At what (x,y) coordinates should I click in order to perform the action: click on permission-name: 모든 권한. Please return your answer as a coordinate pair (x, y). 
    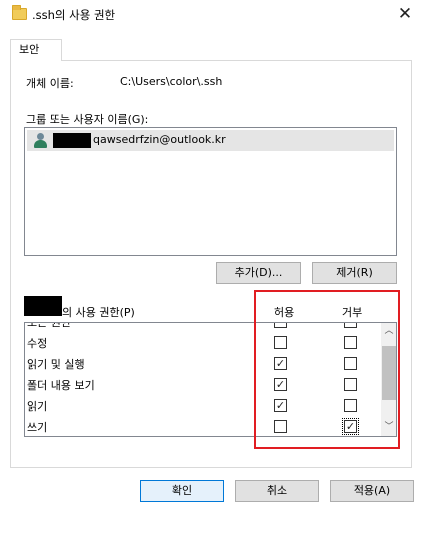
    Looking at the image, I should click on (49, 325).